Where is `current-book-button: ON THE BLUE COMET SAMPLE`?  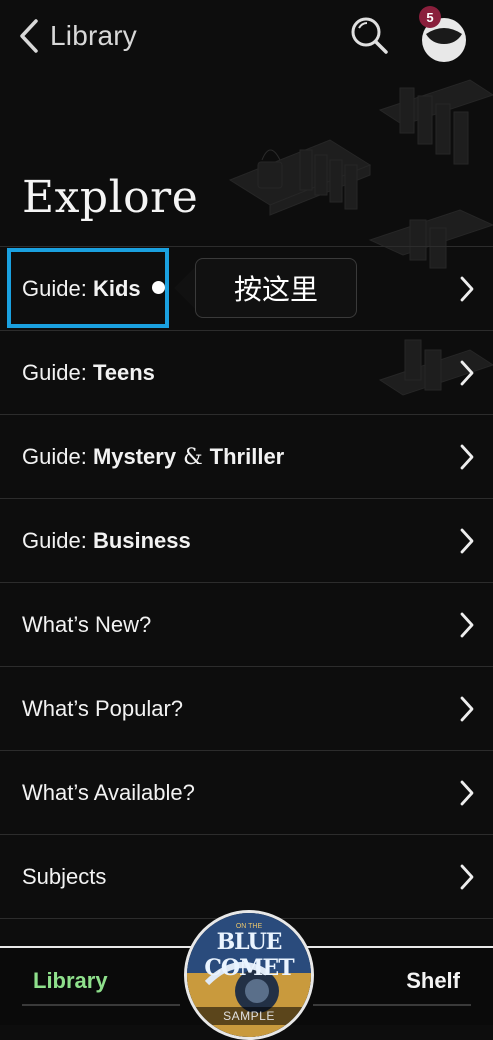
current-book-button: ON THE BLUE COMET SAMPLE is located at coordinates (249, 975).